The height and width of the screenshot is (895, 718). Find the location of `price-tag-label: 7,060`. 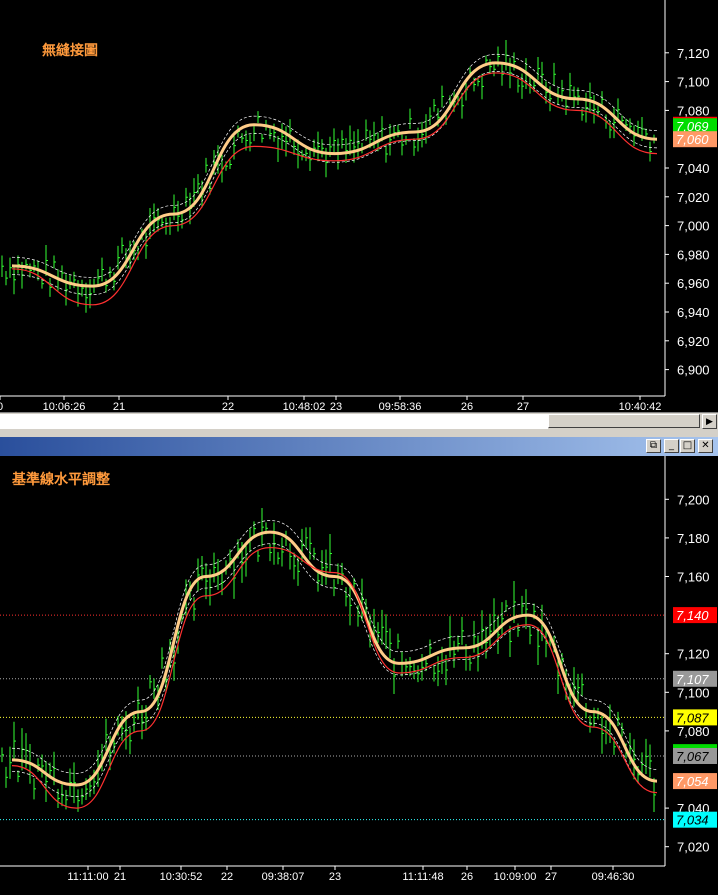

price-tag-label: 7,060 is located at coordinates (692, 139).